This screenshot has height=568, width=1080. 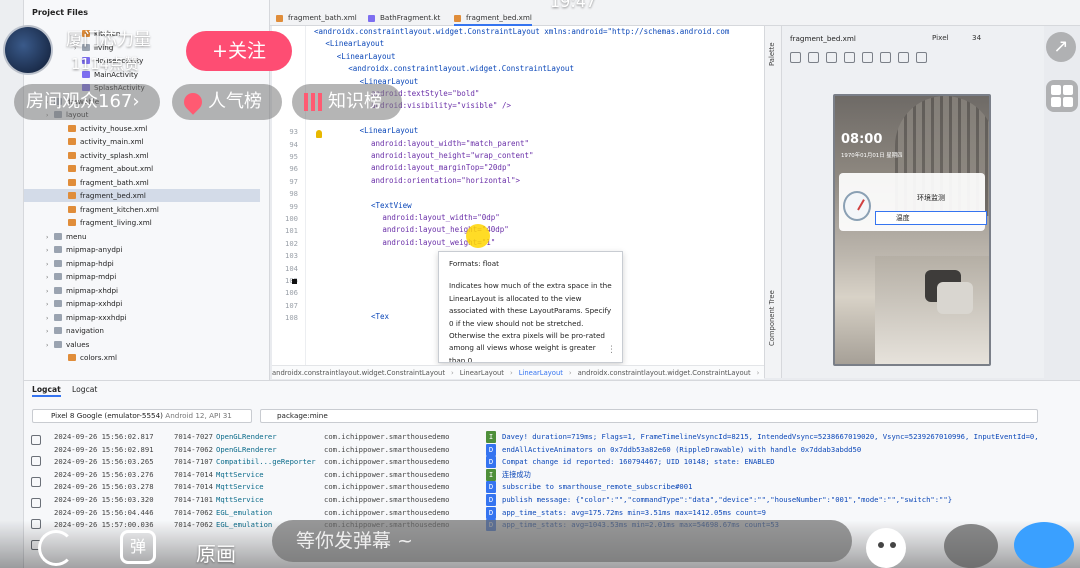 I want to click on tree-item: › menu, so click(x=55, y=236).